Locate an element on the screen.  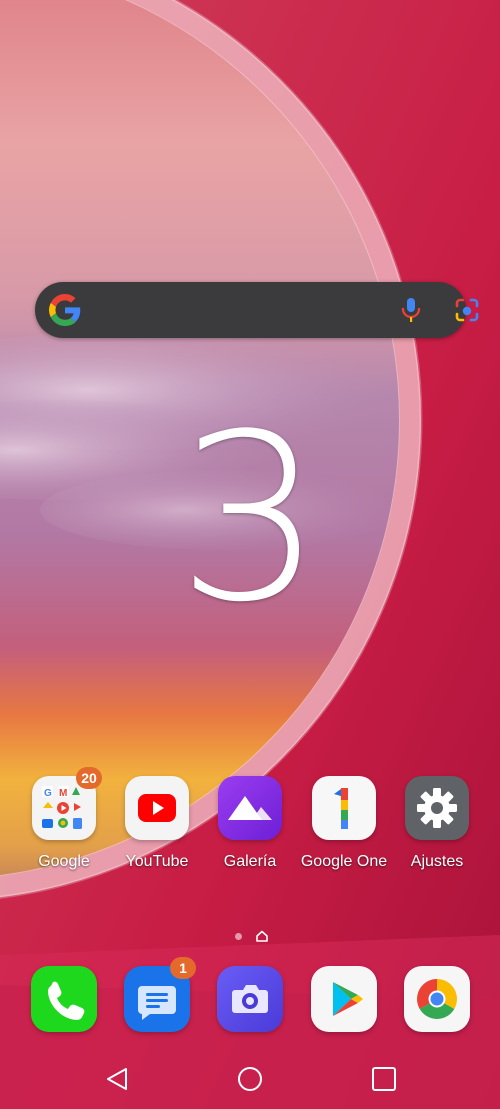
dock-play-store is located at coordinates (344, 999).